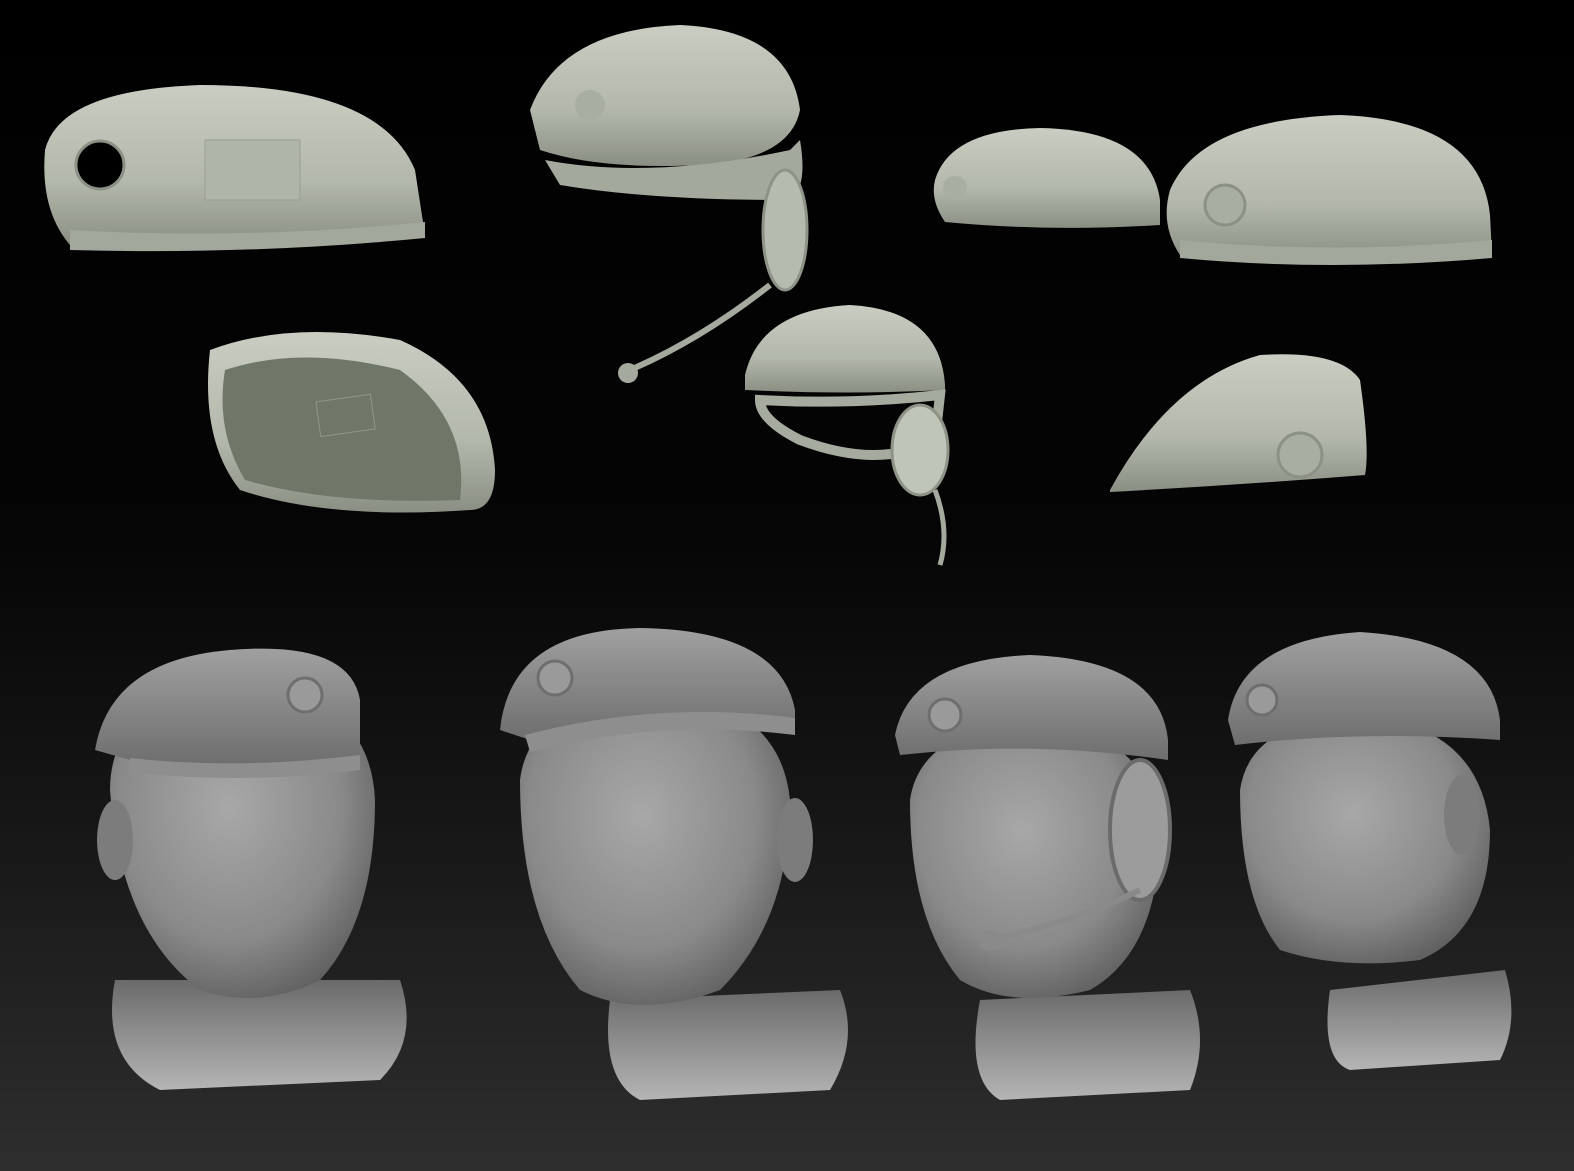  I want to click on beret-front-3q, so click(1329, 190).